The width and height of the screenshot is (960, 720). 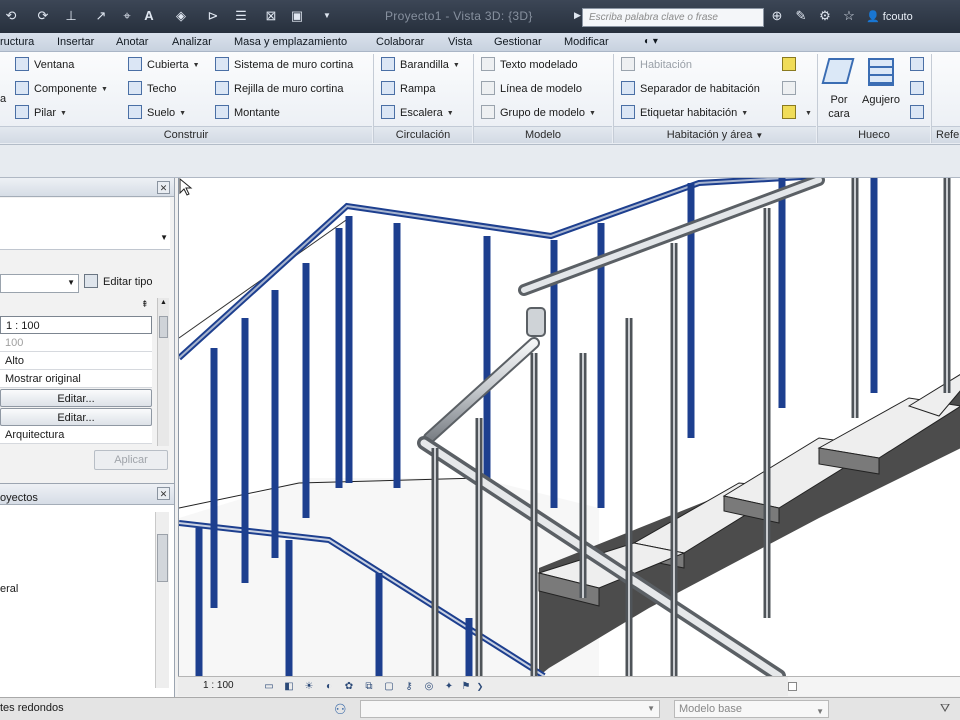 What do you see at coordinates (797, 113) in the screenshot?
I see `area-tag-icon: ▼` at bounding box center [797, 113].